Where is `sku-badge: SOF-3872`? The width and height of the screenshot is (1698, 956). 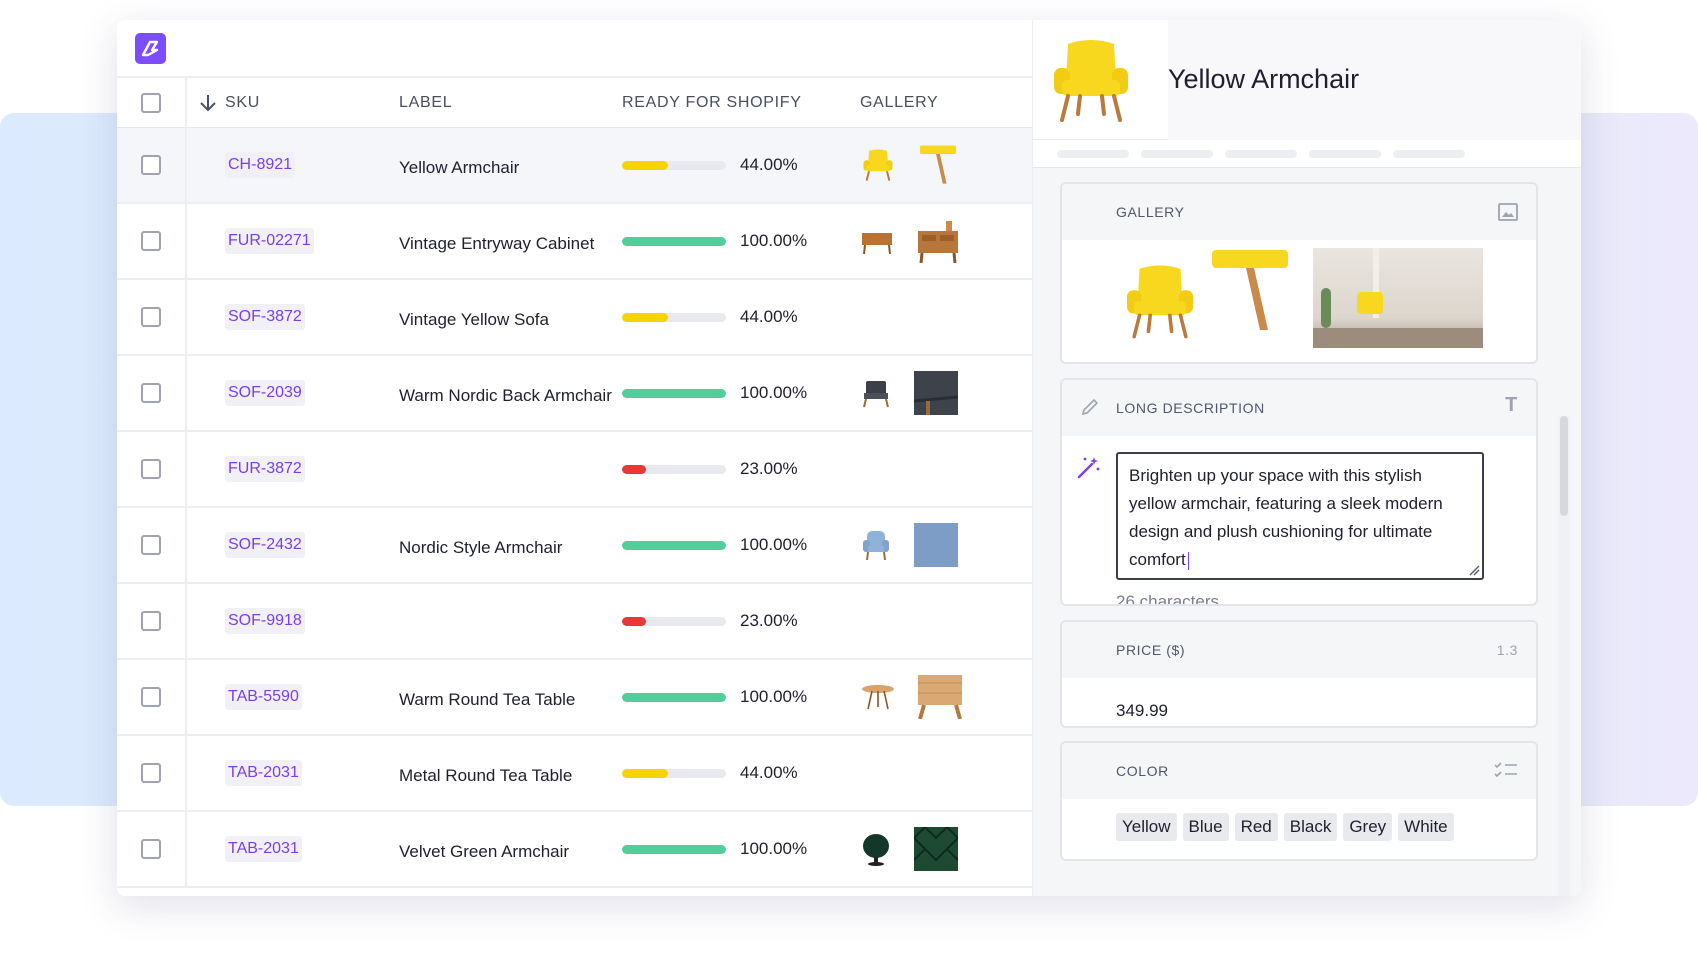
sku-badge: SOF-3872 is located at coordinates (265, 317).